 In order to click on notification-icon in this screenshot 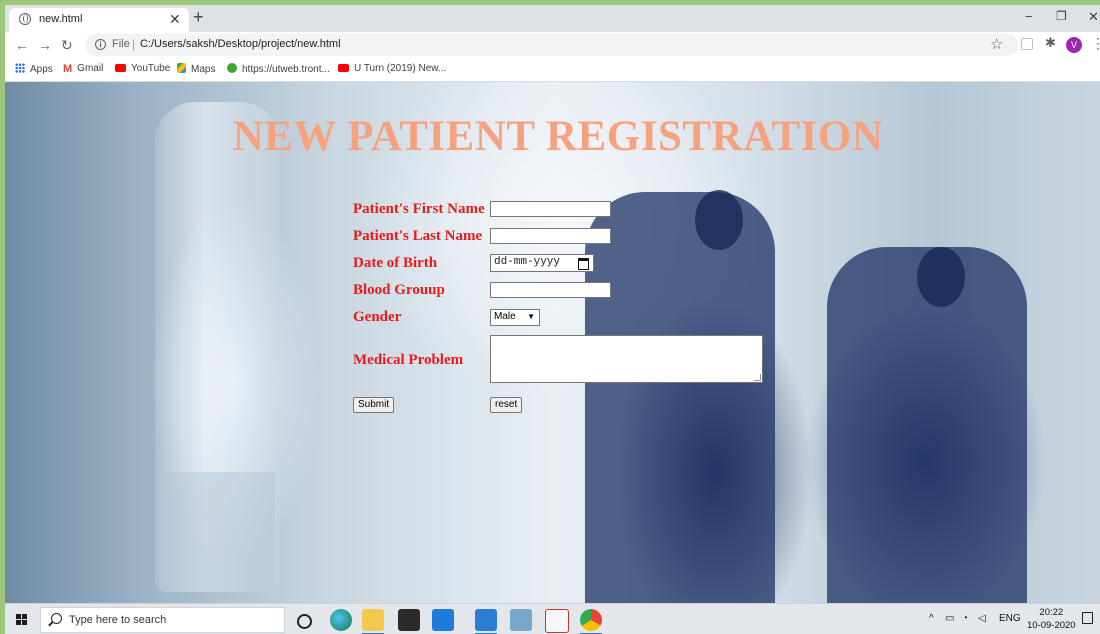, I will do `click(1087, 618)`.